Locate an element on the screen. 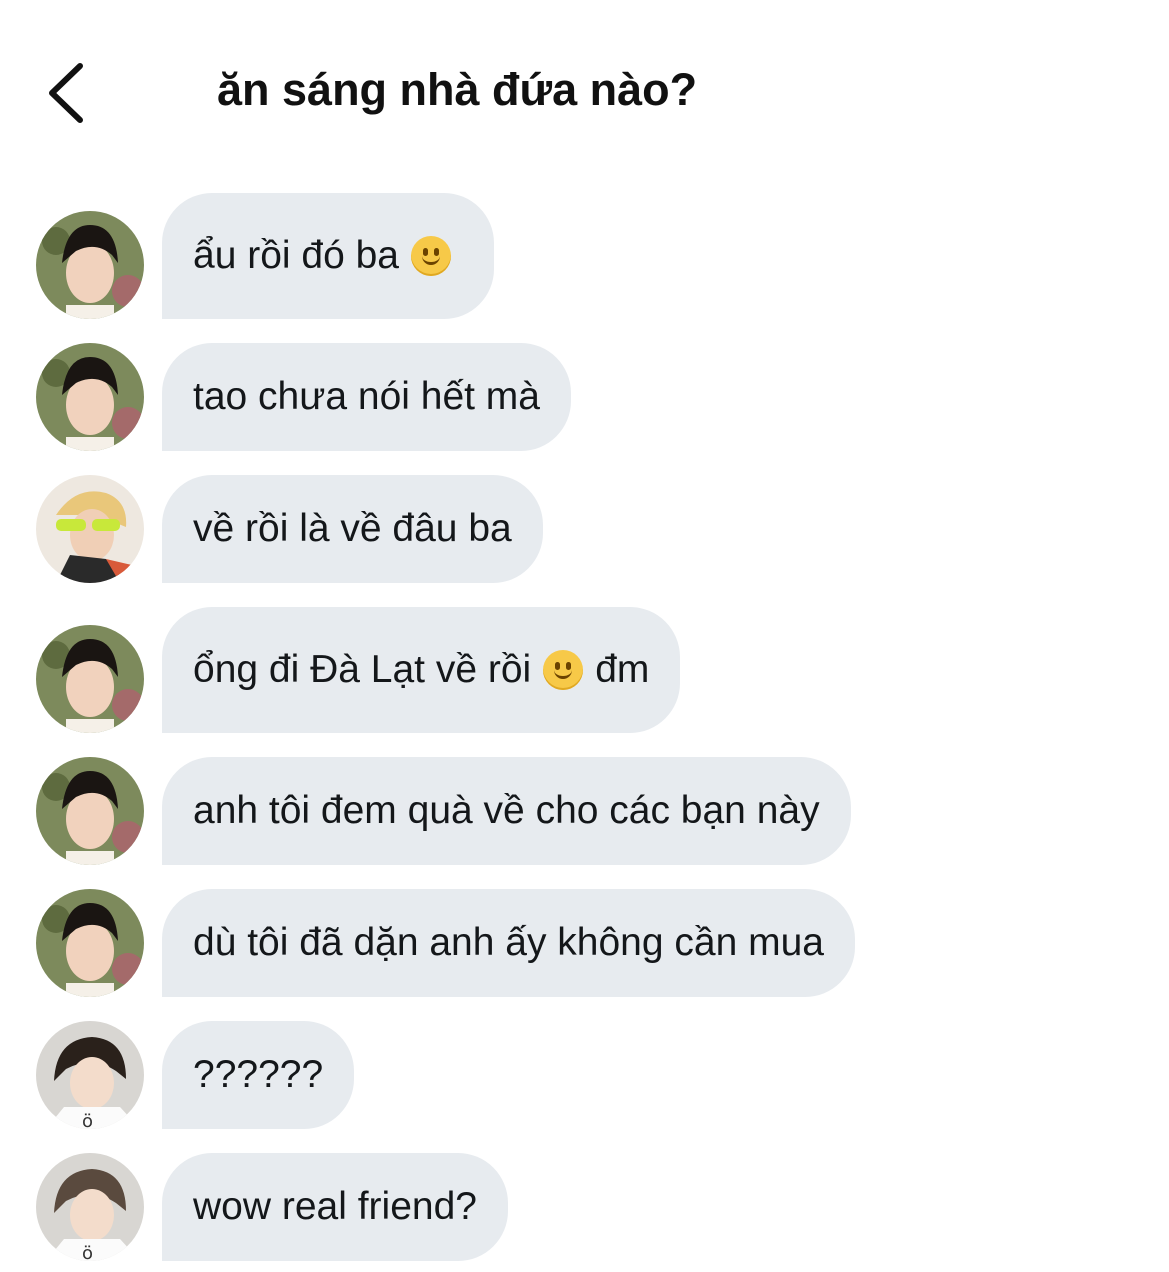 The image size is (1169, 1272). message-row: dù tôi đã dặn anh ấy không cần mua is located at coordinates (584, 943).